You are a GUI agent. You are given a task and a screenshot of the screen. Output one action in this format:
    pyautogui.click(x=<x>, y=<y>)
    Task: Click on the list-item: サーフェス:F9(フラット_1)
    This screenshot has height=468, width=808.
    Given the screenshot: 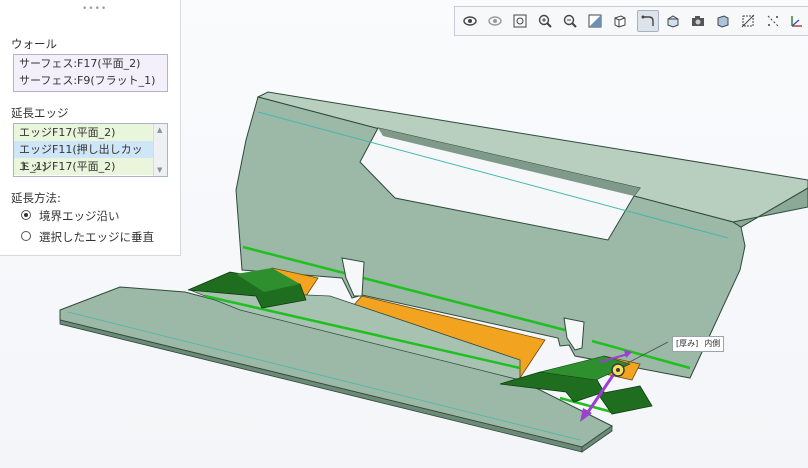 What is the action you would take?
    pyautogui.click(x=90, y=80)
    